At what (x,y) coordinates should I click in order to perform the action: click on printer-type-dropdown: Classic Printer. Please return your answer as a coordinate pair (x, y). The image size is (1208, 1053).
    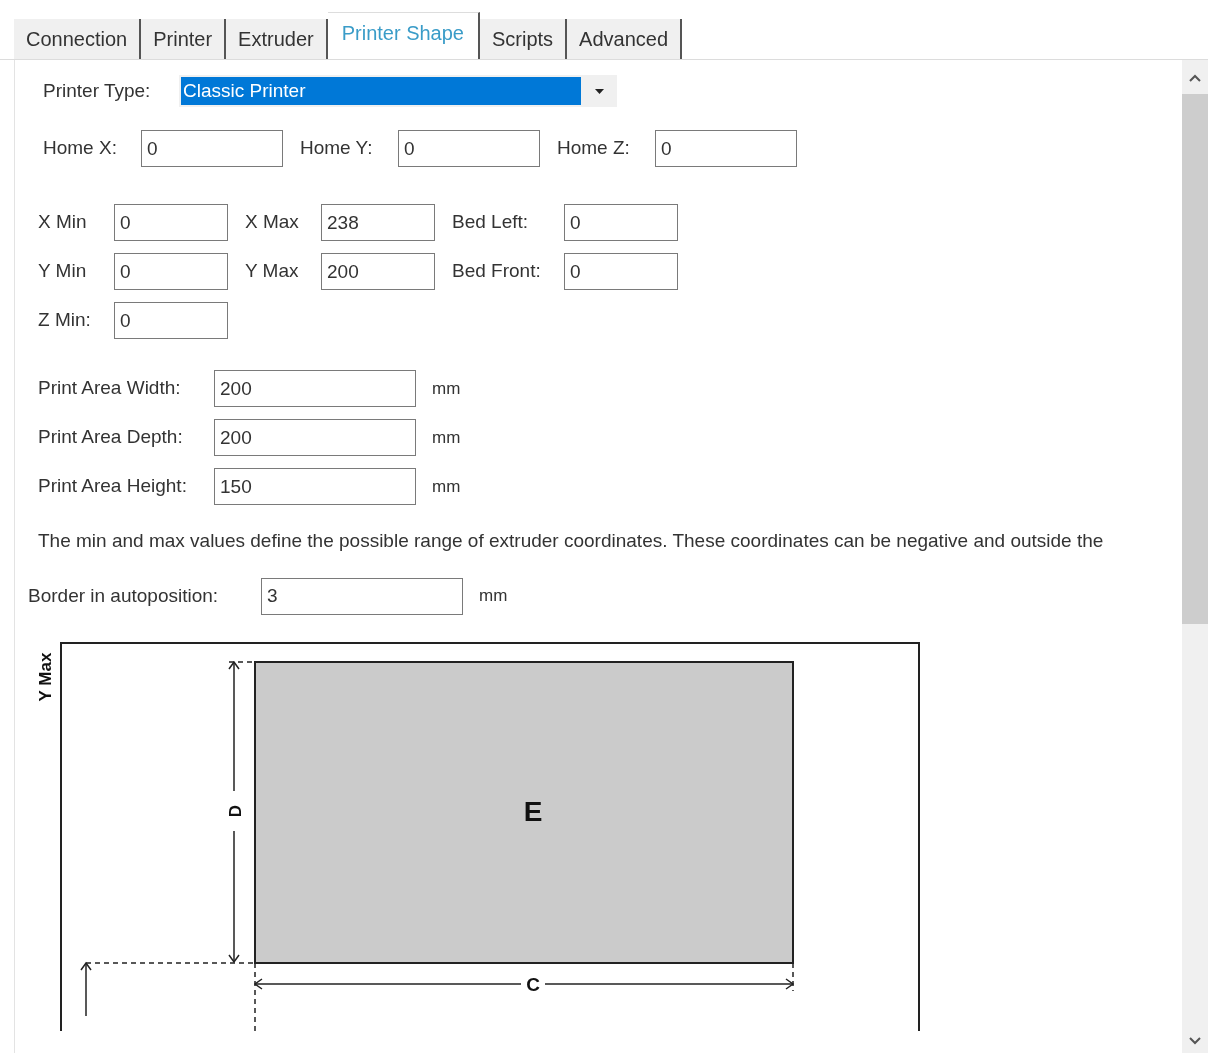
    Looking at the image, I should click on (398, 91).